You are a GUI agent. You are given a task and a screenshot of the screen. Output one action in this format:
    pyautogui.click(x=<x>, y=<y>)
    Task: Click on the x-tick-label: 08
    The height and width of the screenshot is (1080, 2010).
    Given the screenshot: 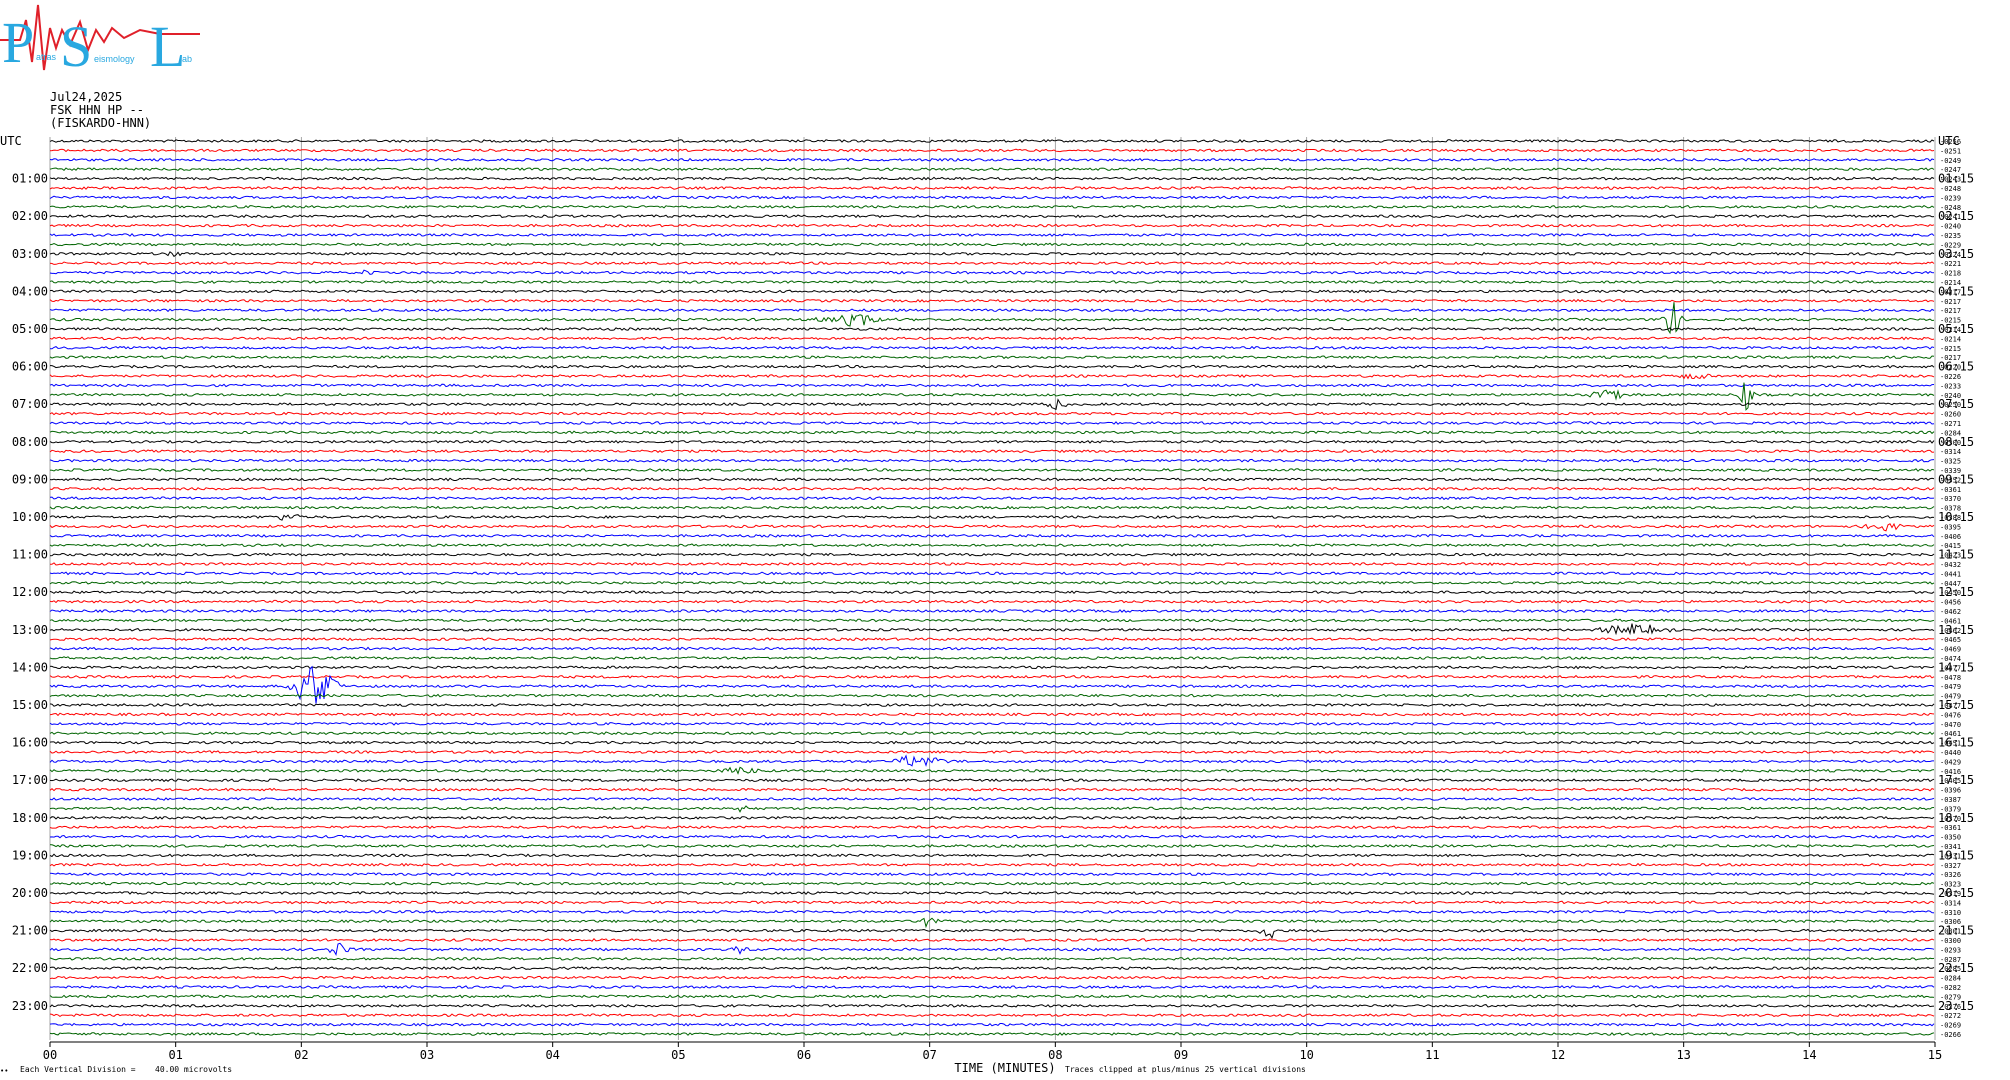 What is the action you would take?
    pyautogui.click(x=1055, y=1055)
    